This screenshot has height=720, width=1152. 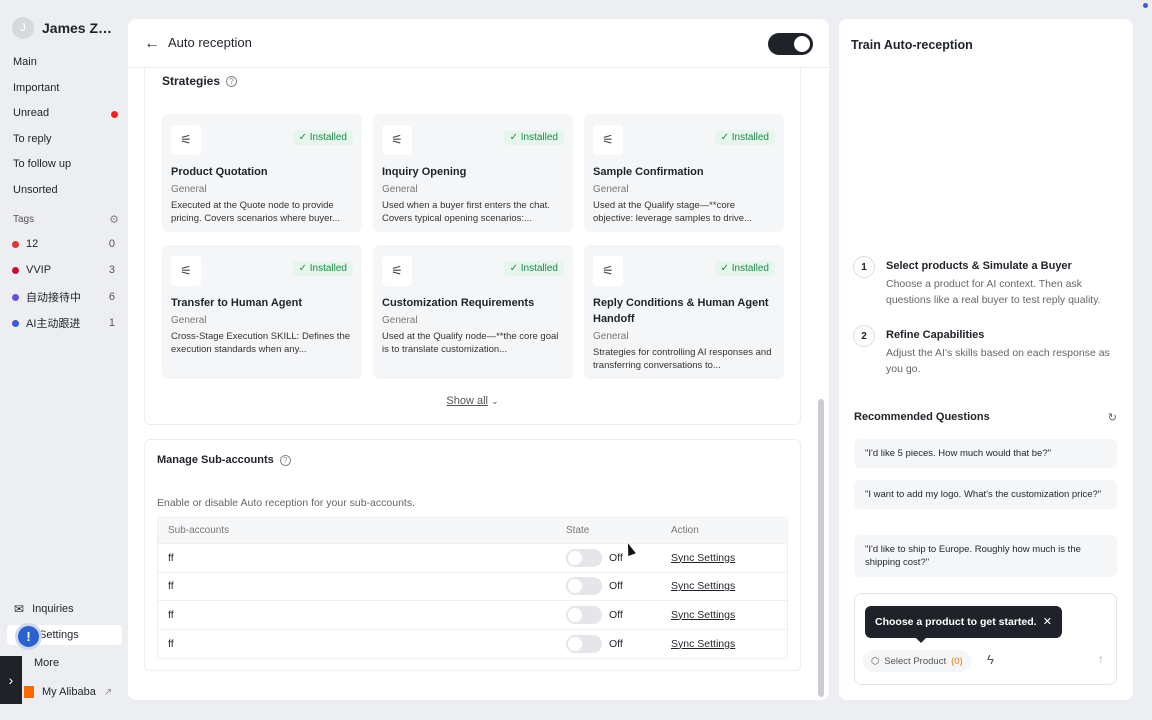 I want to click on select-product-button: ⬡ Select Product (0), so click(x=917, y=661).